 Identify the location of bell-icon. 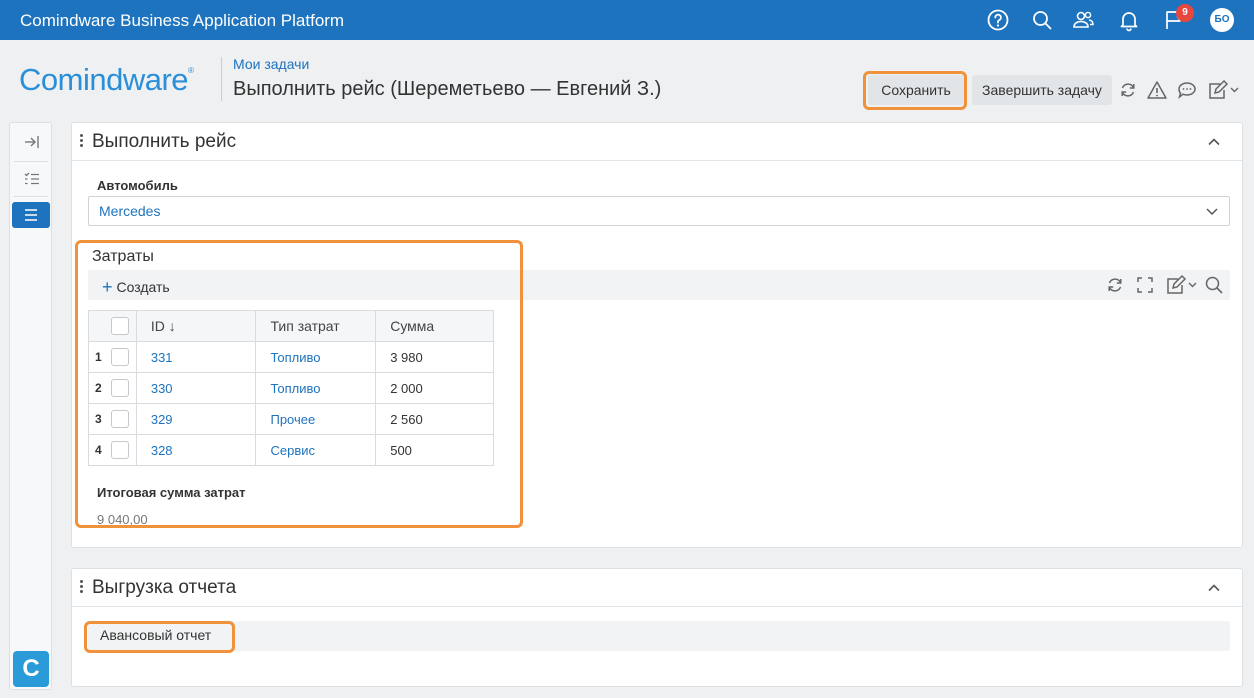
(1129, 20).